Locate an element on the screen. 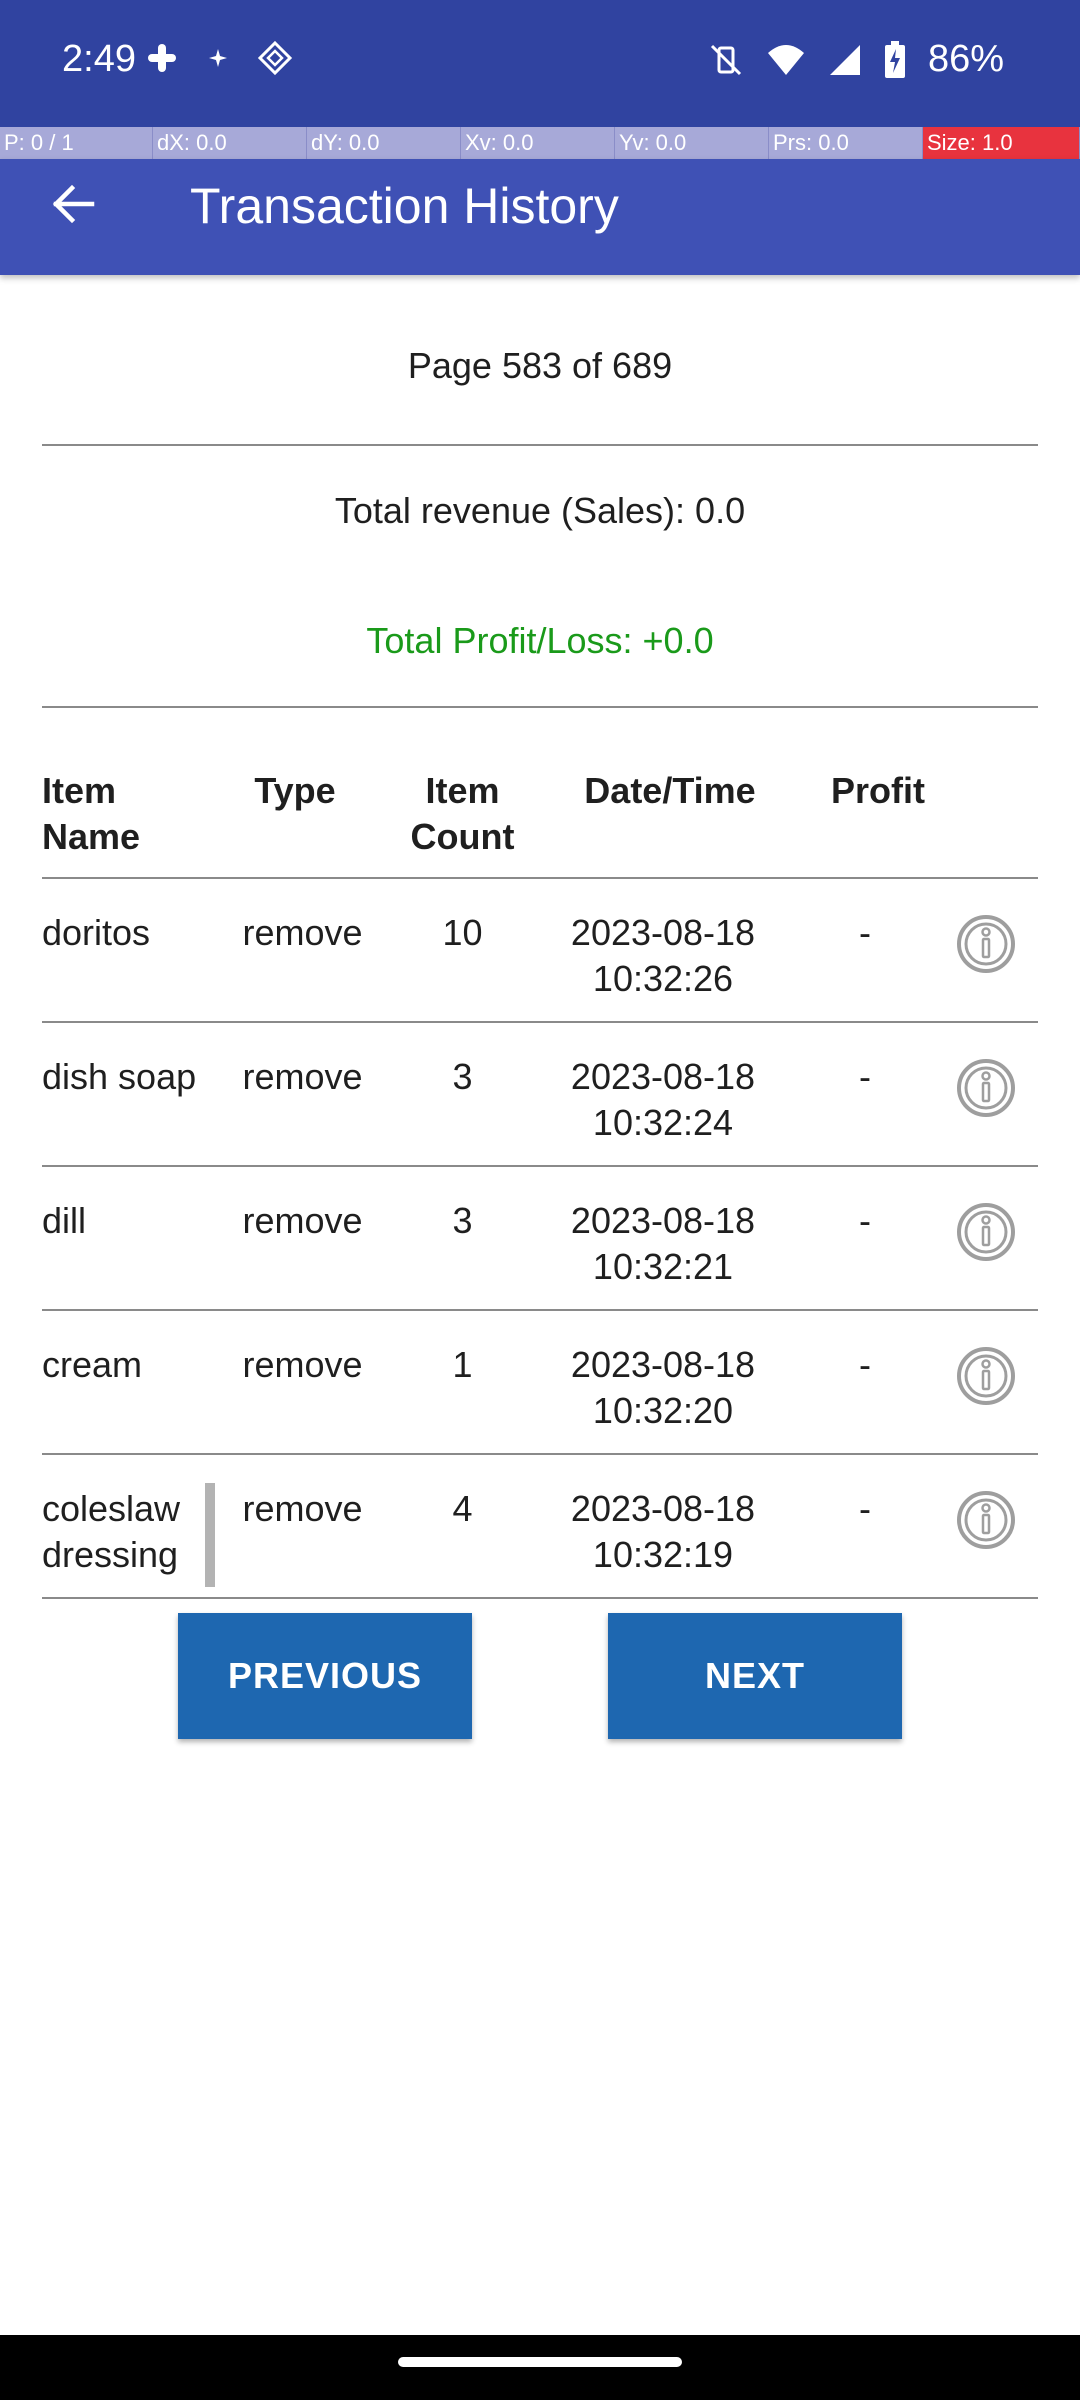 This screenshot has height=2400, width=1080. header-item-count: Item Count is located at coordinates (462, 813).